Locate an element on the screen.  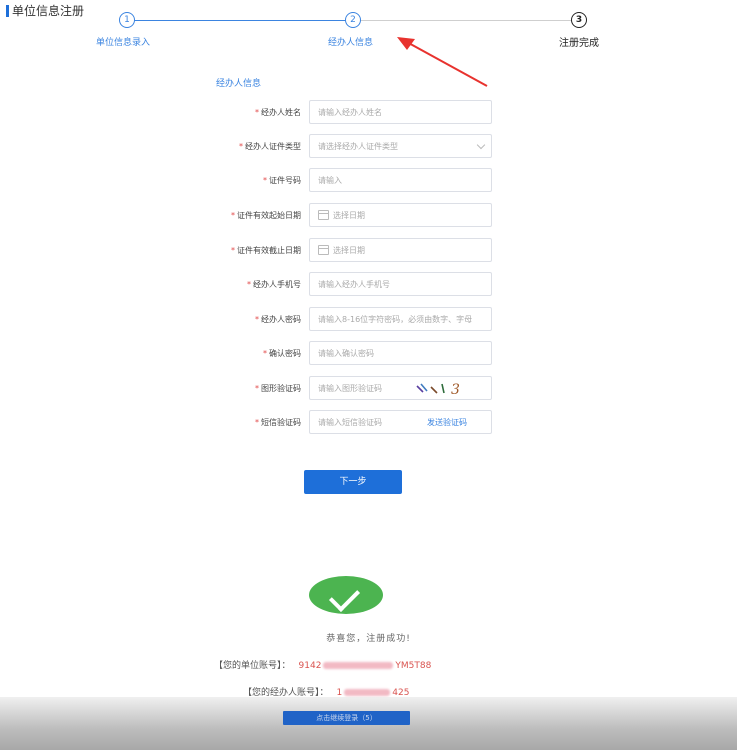
phone-label: * 经办人手机号 is located at coordinates (274, 285).